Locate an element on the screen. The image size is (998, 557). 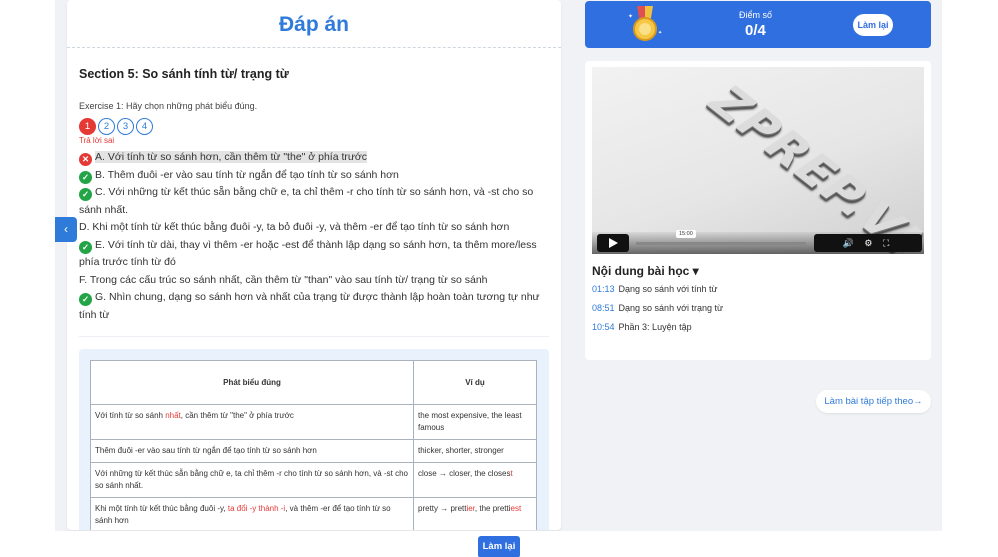
table-cell: the most expensive, the least famous is located at coordinates (475, 422).